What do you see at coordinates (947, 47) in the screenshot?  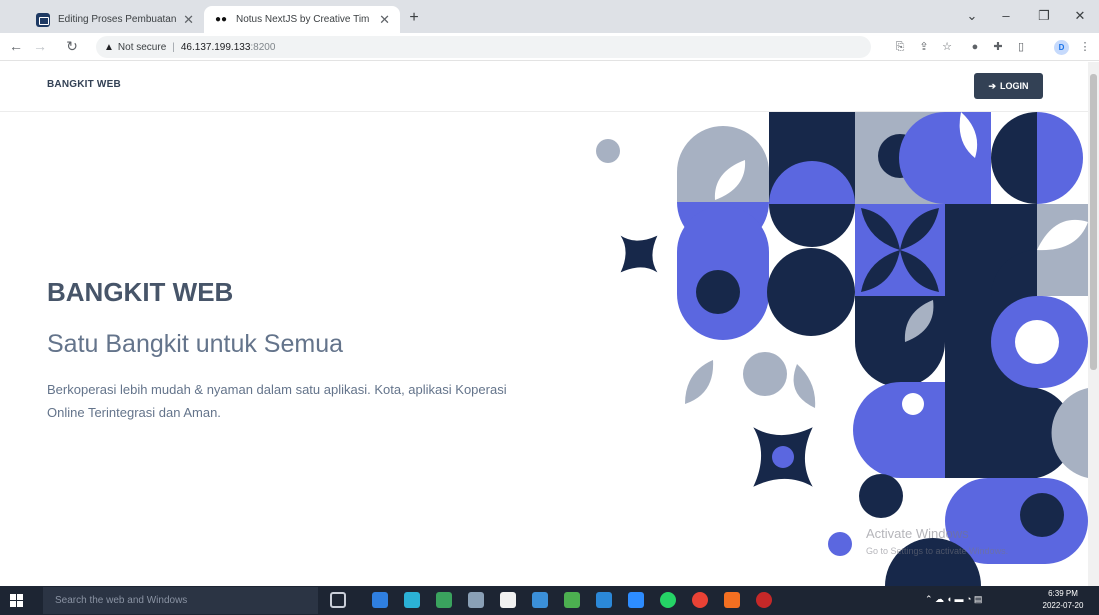 I see `bookmark-star-icon: ☆` at bounding box center [947, 47].